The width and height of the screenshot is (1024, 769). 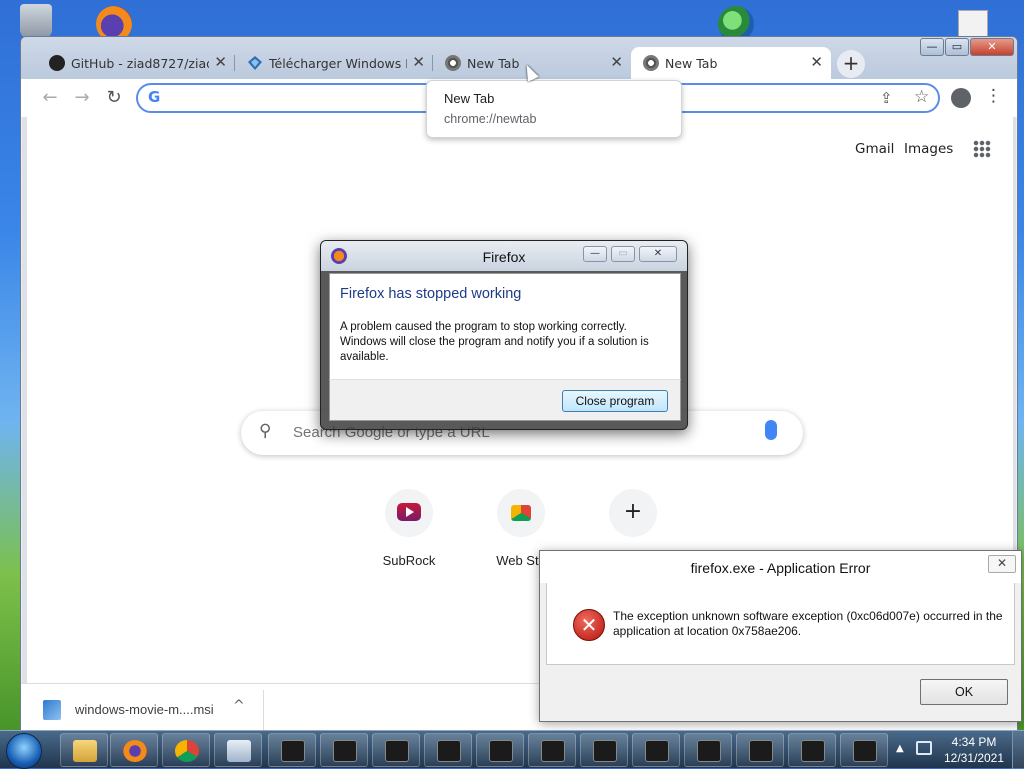 I want to click on tab-title: GitHub - ziad8727/ziad8727, so click(x=140, y=63).